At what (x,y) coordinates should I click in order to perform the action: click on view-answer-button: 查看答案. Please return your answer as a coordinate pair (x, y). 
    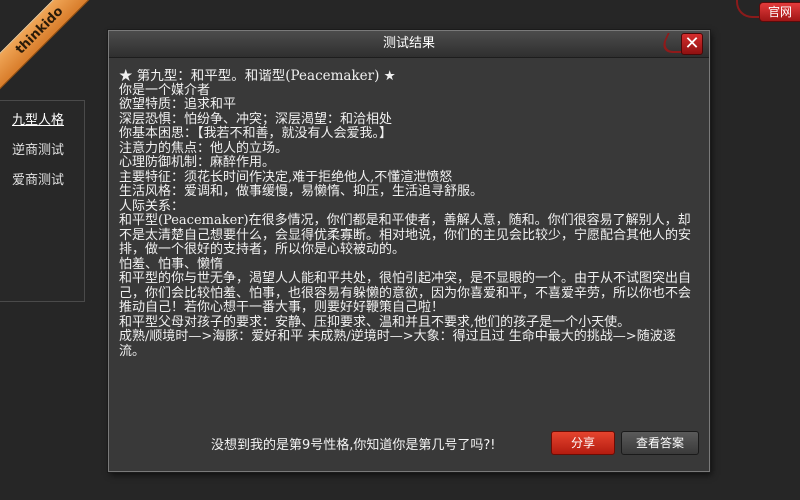
    Looking at the image, I should click on (660, 443).